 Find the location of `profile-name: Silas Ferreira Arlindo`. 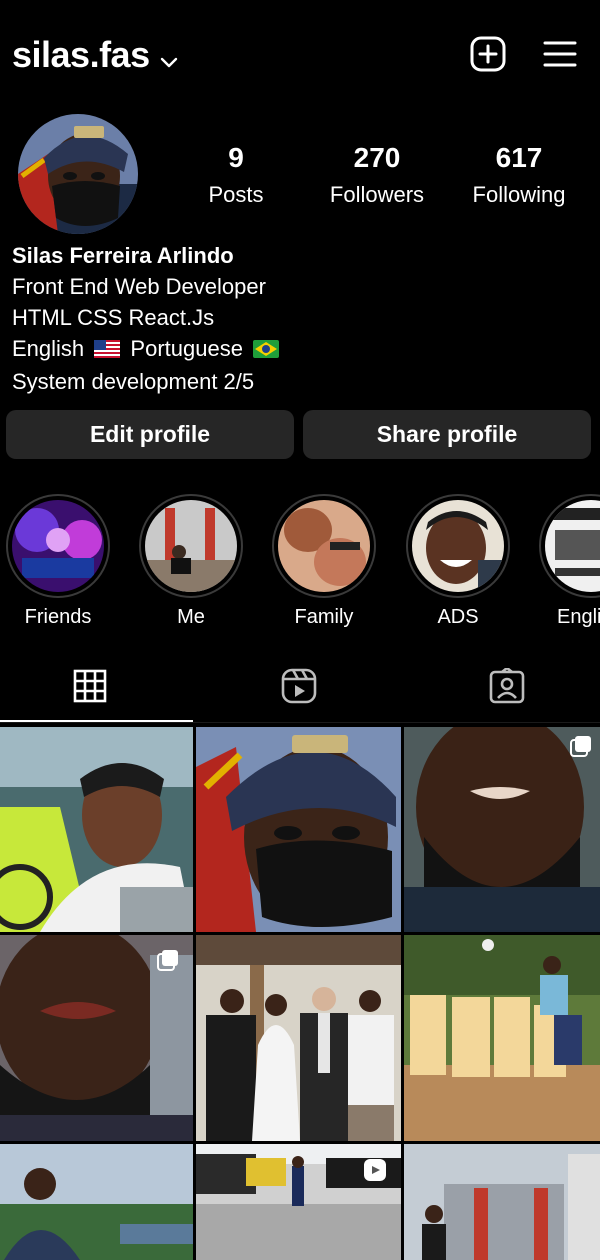

profile-name: Silas Ferreira Arlindo is located at coordinates (123, 255).